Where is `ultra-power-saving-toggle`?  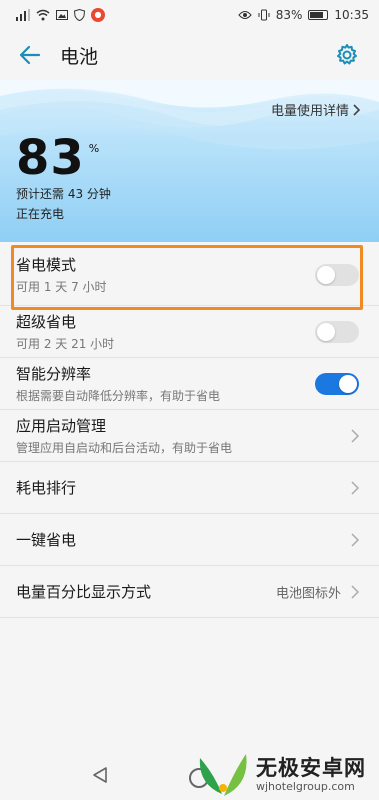
ultra-power-saving-toggle is located at coordinates (337, 331).